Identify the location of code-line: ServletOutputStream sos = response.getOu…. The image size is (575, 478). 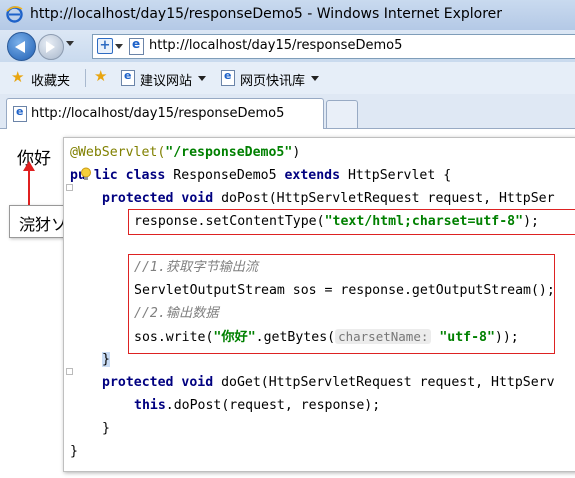
(344, 290).